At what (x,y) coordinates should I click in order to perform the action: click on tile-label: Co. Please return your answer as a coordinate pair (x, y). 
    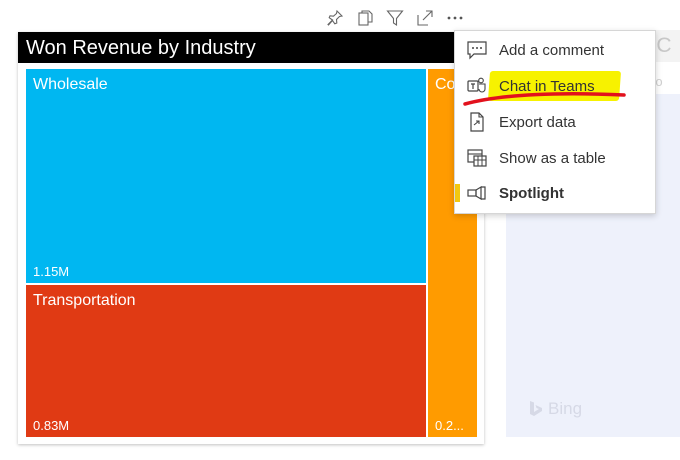
    Looking at the image, I should click on (445, 84).